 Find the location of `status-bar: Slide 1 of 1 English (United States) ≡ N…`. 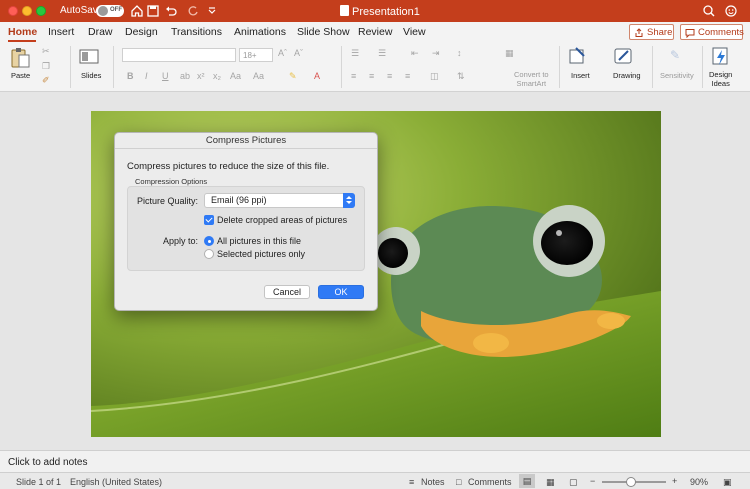

status-bar: Slide 1 of 1 English (United States) ≡ N… is located at coordinates (375, 481).